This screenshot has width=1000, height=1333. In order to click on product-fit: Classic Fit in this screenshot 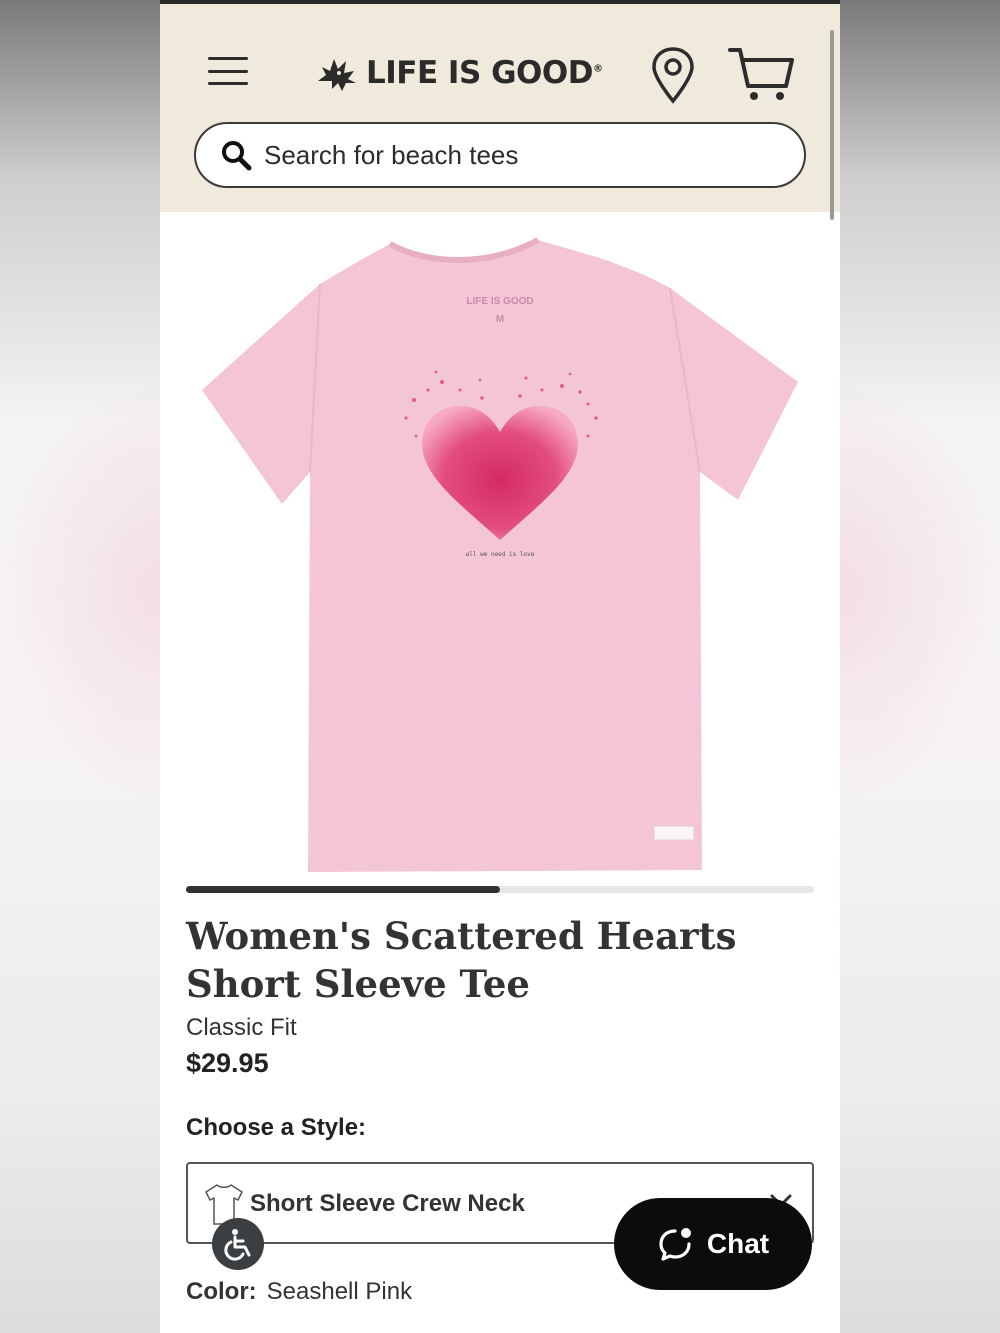, I will do `click(241, 1027)`.